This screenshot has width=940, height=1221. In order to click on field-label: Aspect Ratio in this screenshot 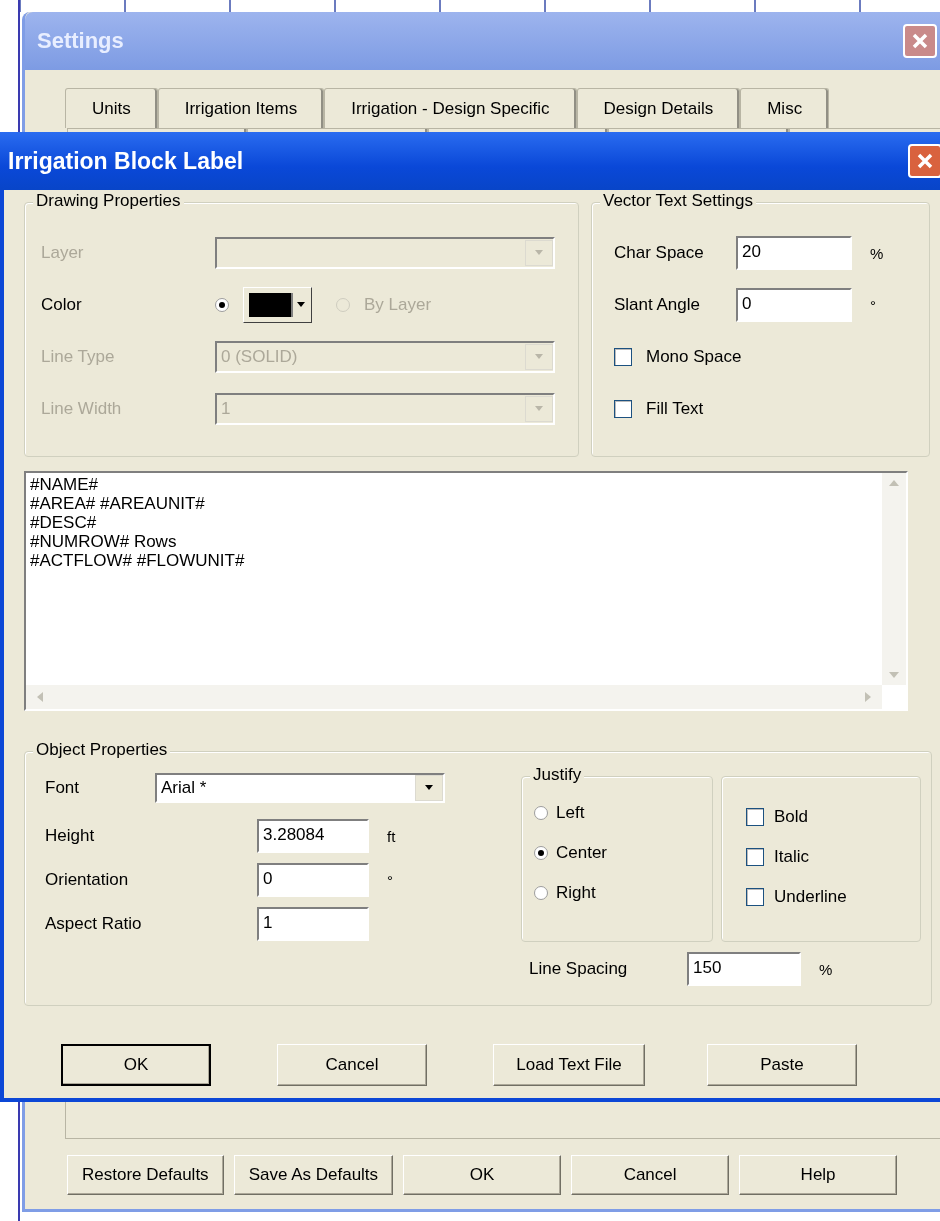, I will do `click(94, 924)`.